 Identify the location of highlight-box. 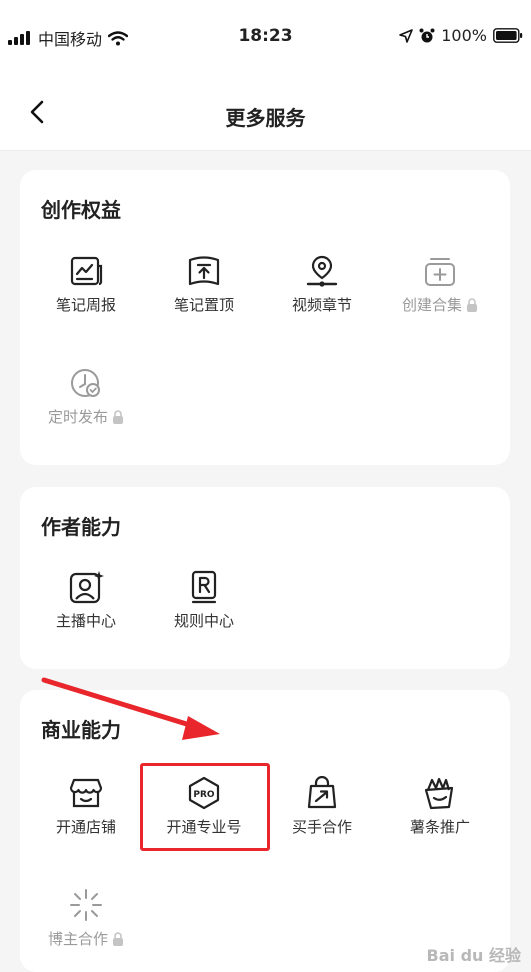
(205, 807).